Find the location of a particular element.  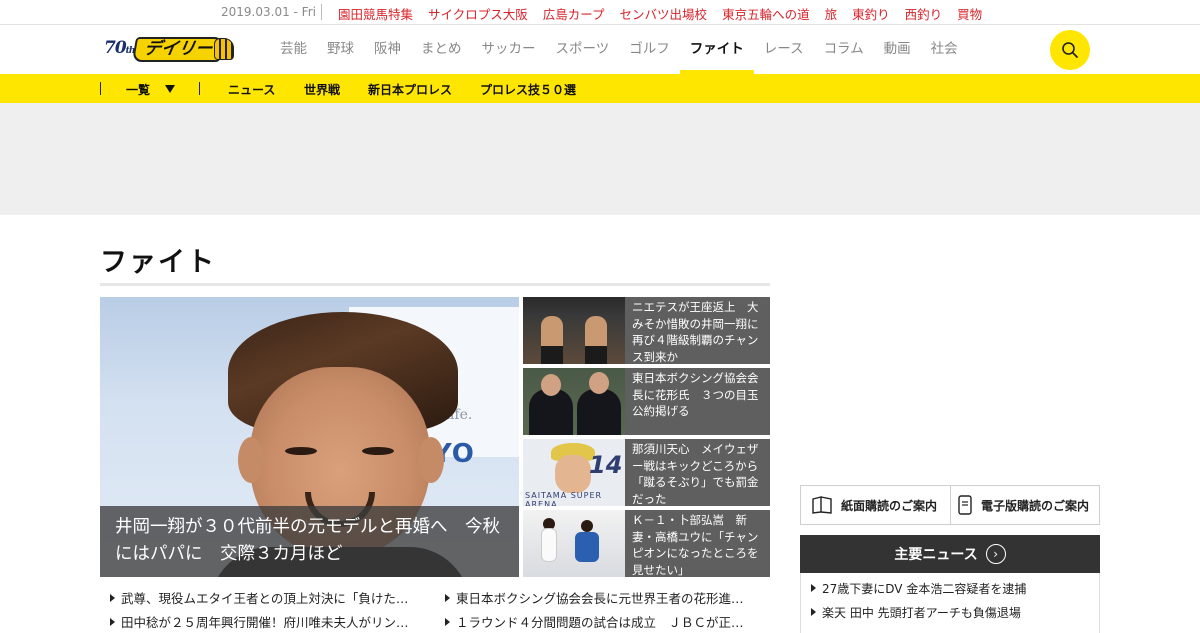

logo-wordmark: デイリー is located at coordinates (178, 49).